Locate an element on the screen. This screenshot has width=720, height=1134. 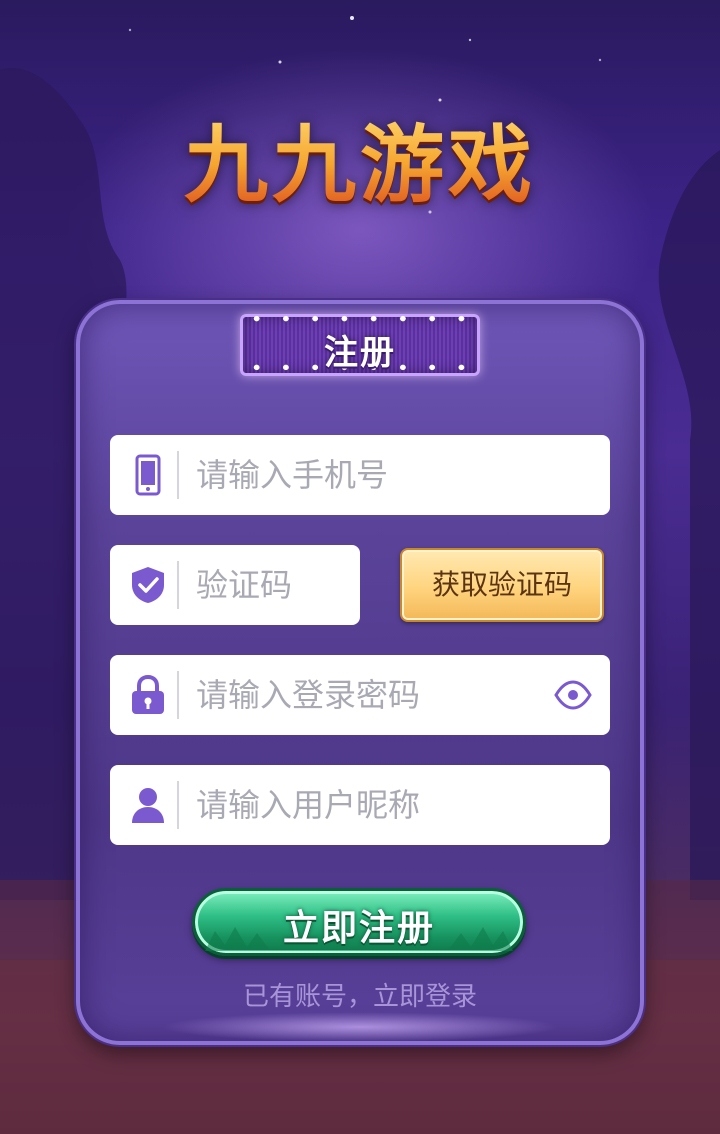
login-link: 已有账号，立即登录 is located at coordinates (360, 994).